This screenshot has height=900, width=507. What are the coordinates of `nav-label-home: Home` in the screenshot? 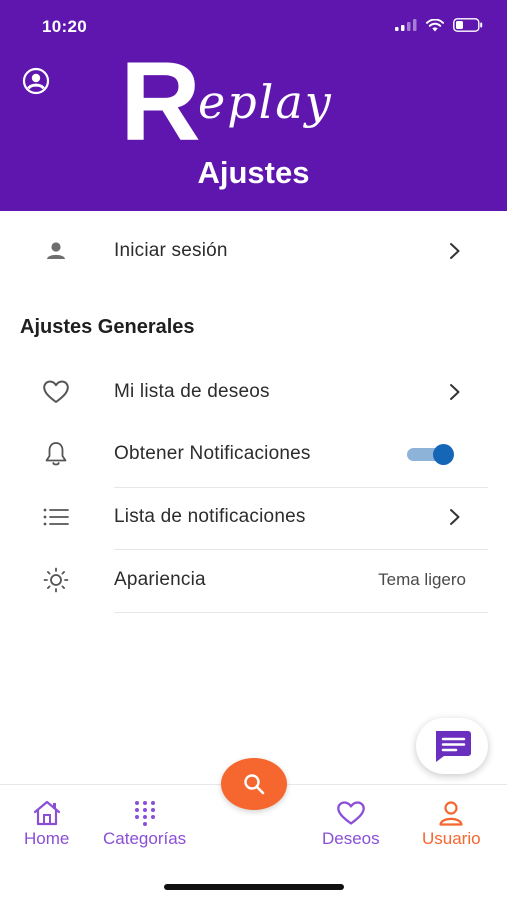 It's located at (47, 838).